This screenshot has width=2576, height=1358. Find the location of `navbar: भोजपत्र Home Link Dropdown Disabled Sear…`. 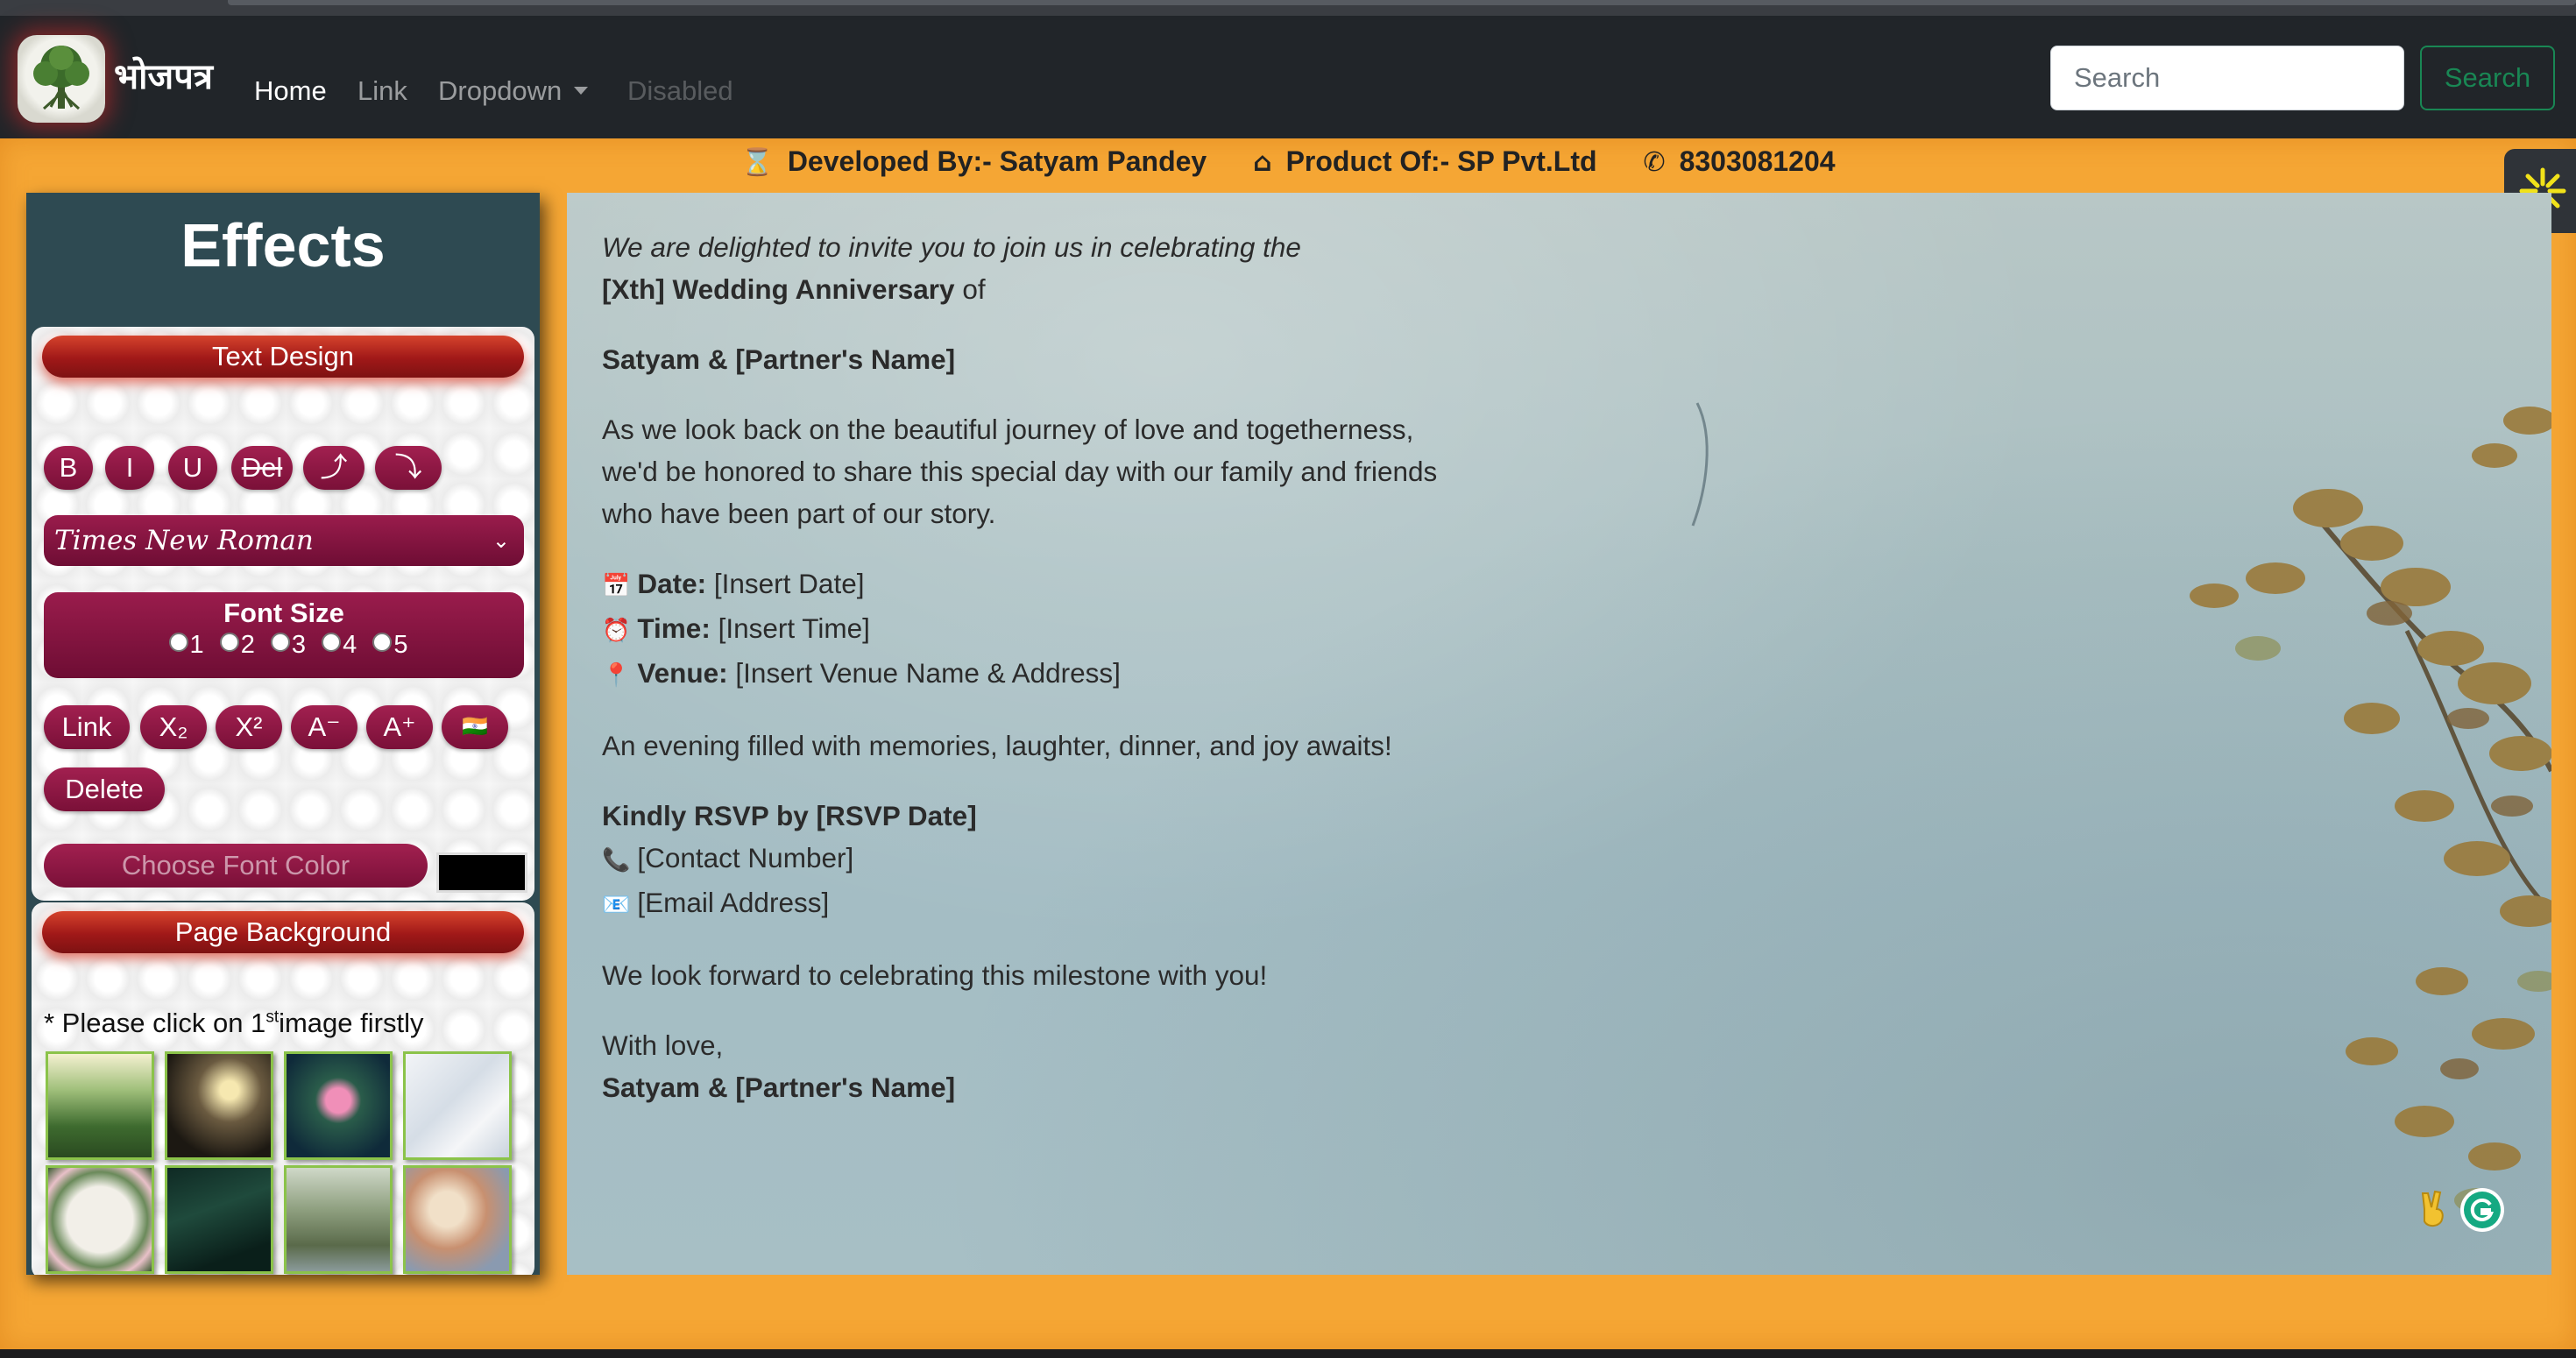

navbar: भोजपत्र Home Link Dropdown Disabled Sear… is located at coordinates (1288, 77).